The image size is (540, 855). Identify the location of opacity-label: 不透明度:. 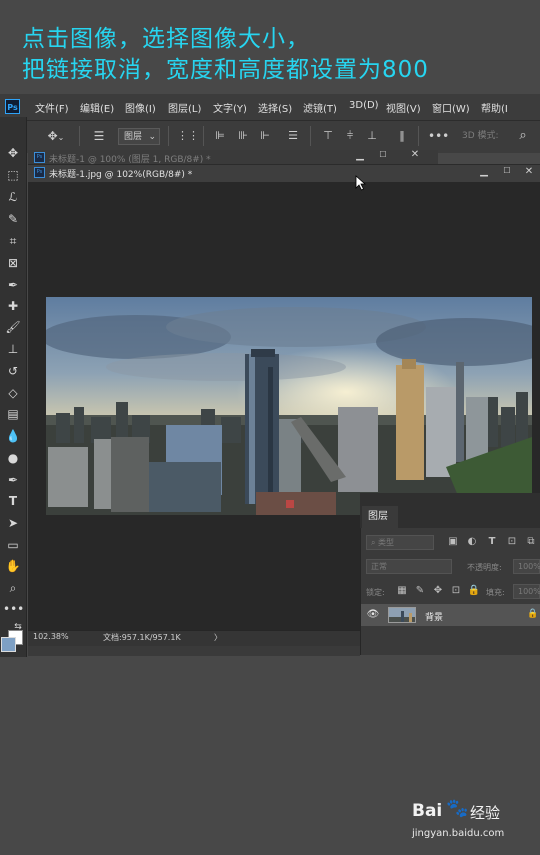
(484, 567).